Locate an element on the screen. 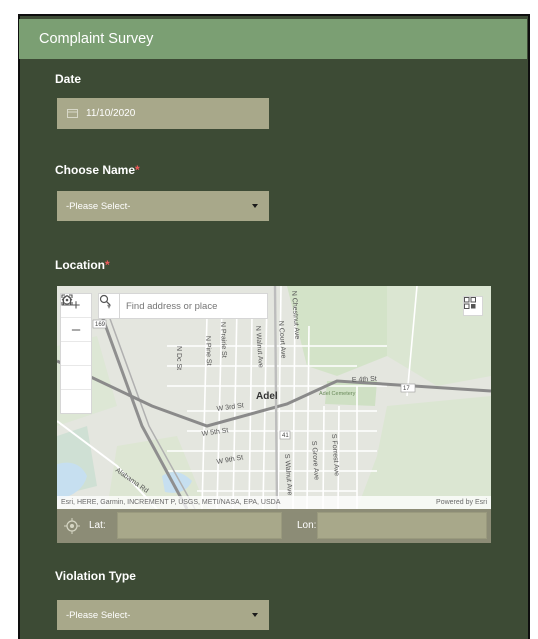 This screenshot has width=538, height=639. map-label-cemetery: Adel Cemetery is located at coordinates (337, 394).